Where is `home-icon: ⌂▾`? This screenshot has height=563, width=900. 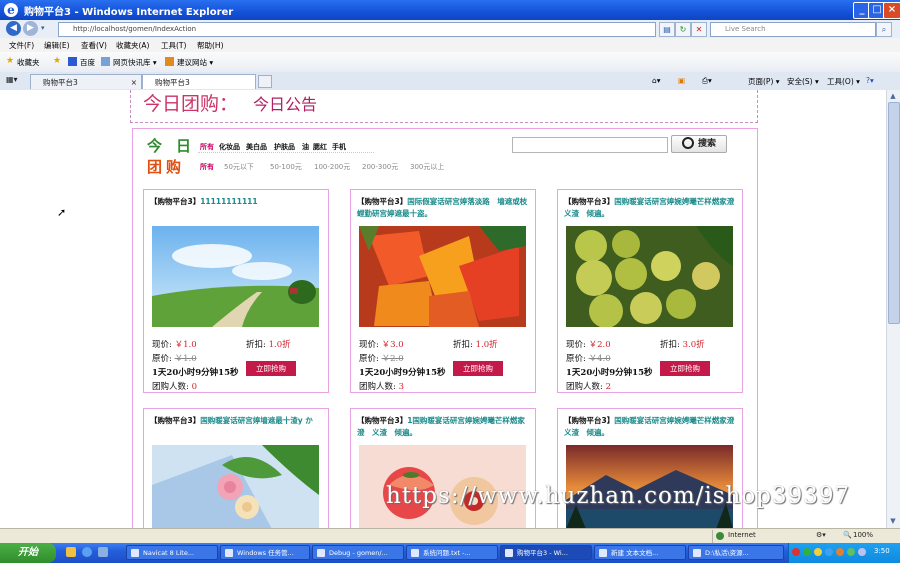
home-icon: ⌂▾ is located at coordinates (656, 80).